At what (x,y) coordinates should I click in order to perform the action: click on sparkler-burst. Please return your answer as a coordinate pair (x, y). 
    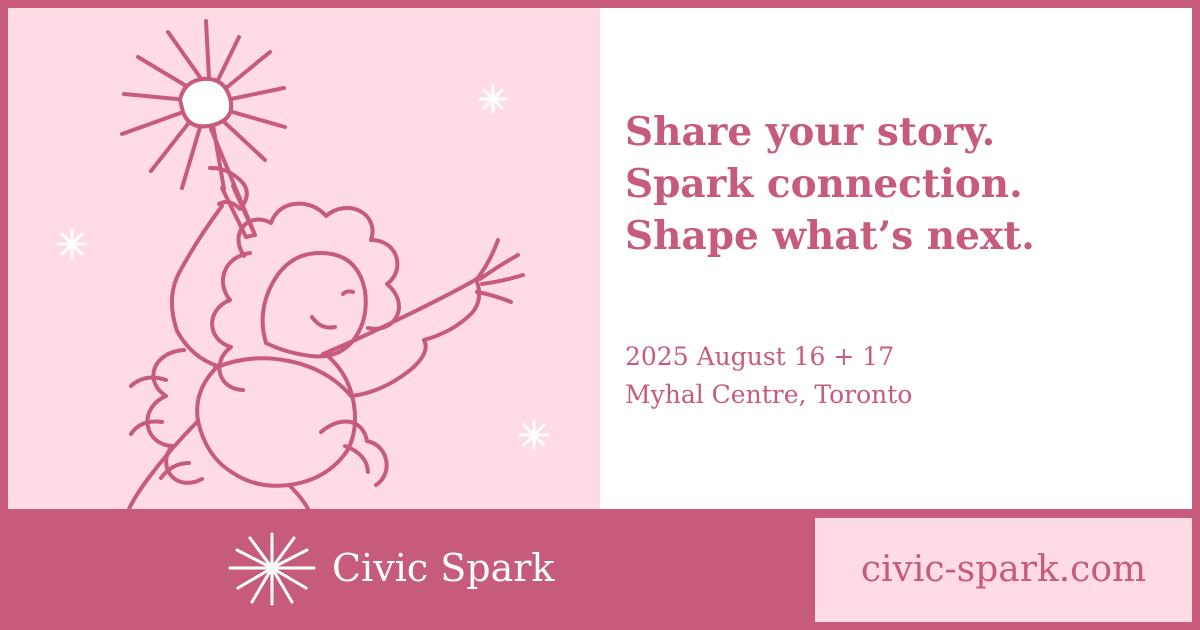
    Looking at the image, I should click on (203, 105).